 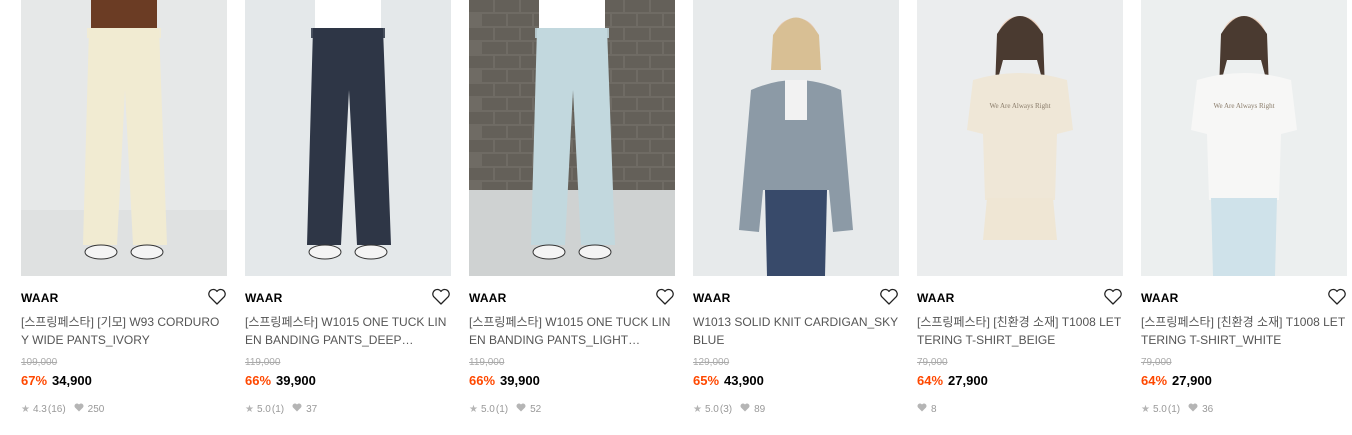 I want to click on pants-light-blue-image, so click(x=572, y=138).